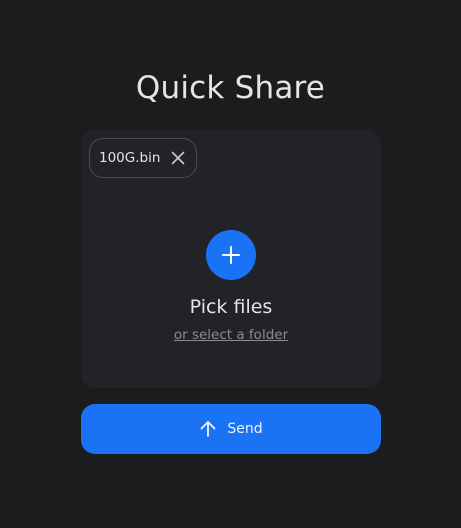 This screenshot has height=528, width=461. I want to click on send-button-label: Send, so click(245, 429).